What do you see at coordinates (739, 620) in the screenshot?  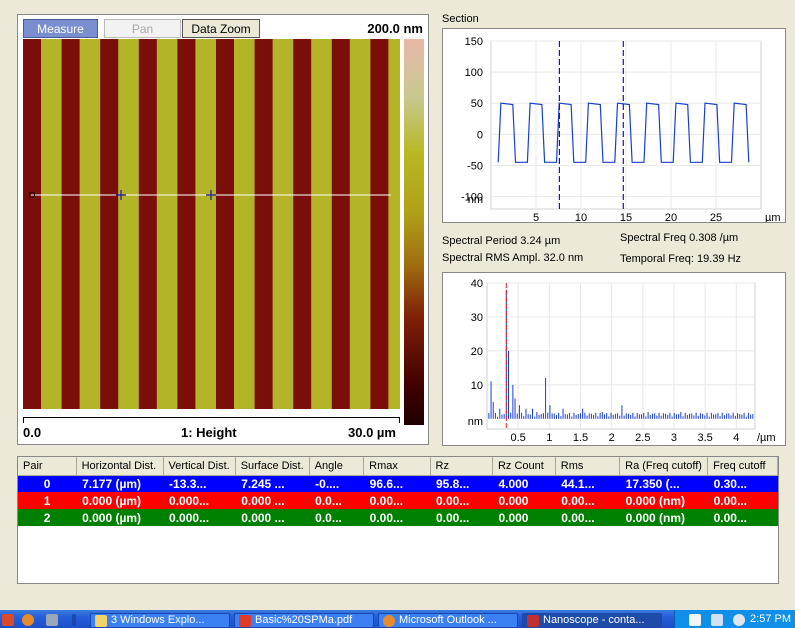 I see `back-icon` at bounding box center [739, 620].